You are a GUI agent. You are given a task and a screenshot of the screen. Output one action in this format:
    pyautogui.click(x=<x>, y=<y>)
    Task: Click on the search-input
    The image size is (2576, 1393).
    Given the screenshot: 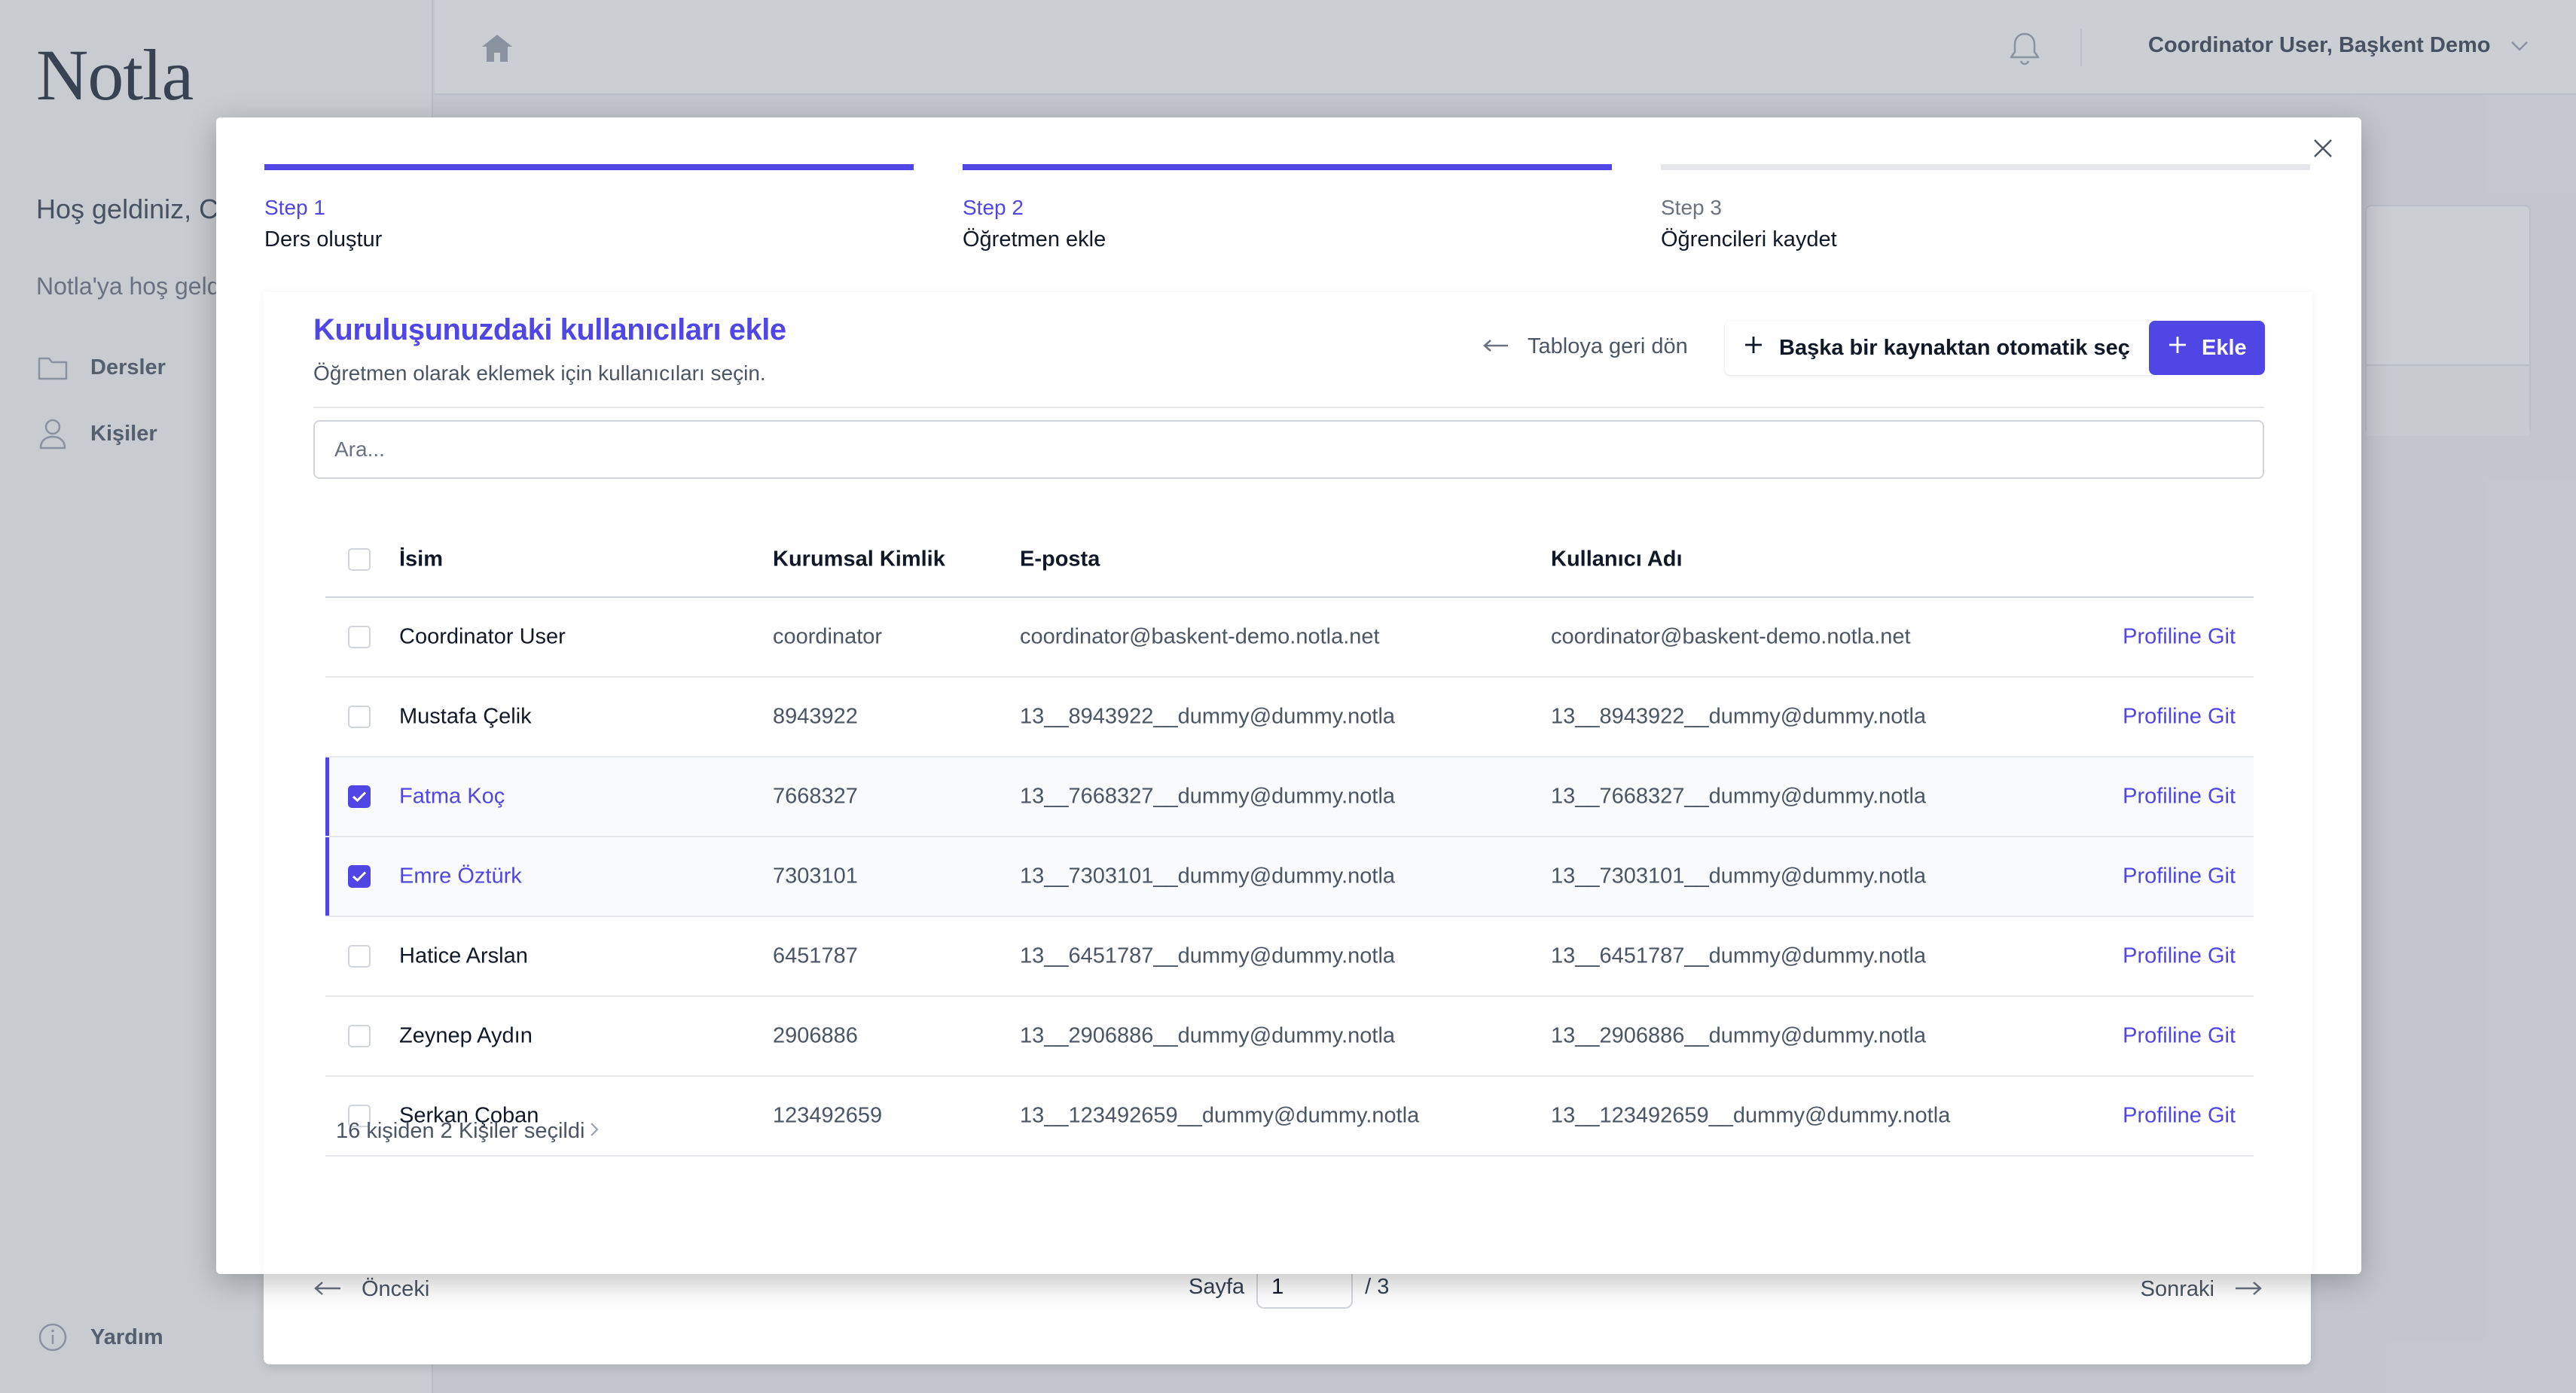 What is the action you would take?
    pyautogui.click(x=1288, y=449)
    